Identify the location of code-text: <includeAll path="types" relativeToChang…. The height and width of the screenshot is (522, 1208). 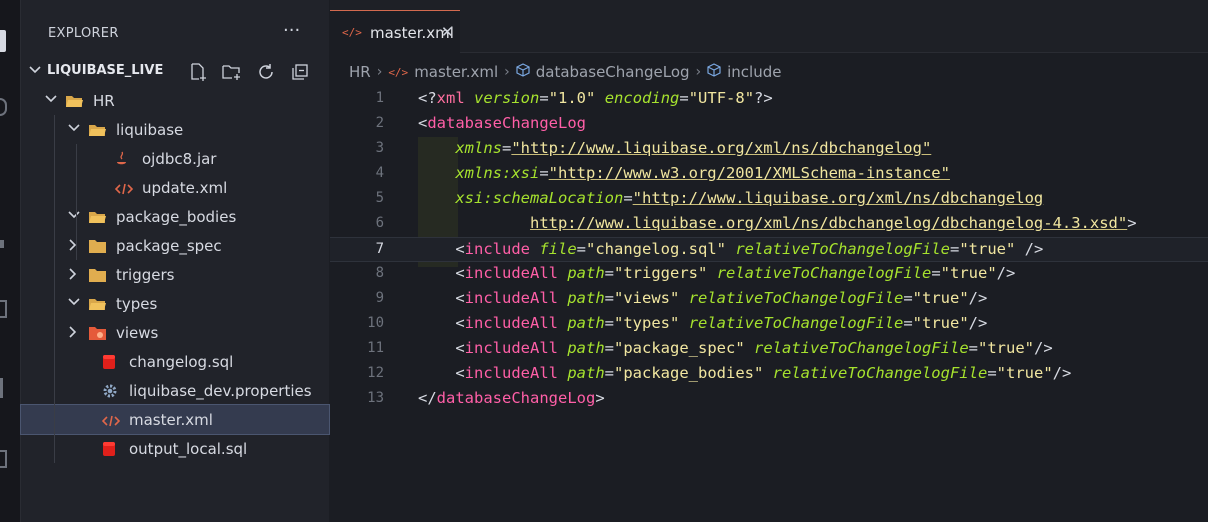
(702, 323).